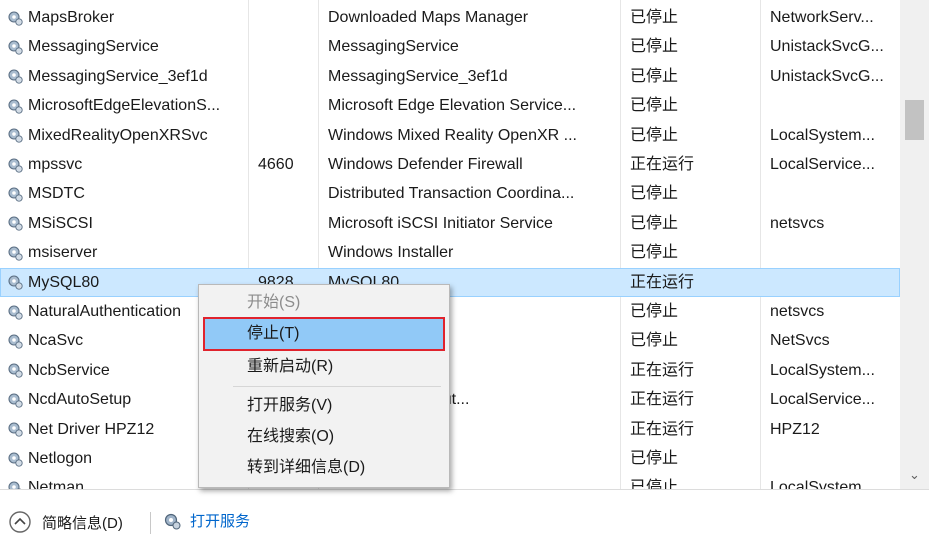 Image resolution: width=929 pixels, height=558 pixels. What do you see at coordinates (56, 193) in the screenshot?
I see `service-name-text: MSDTC` at bounding box center [56, 193].